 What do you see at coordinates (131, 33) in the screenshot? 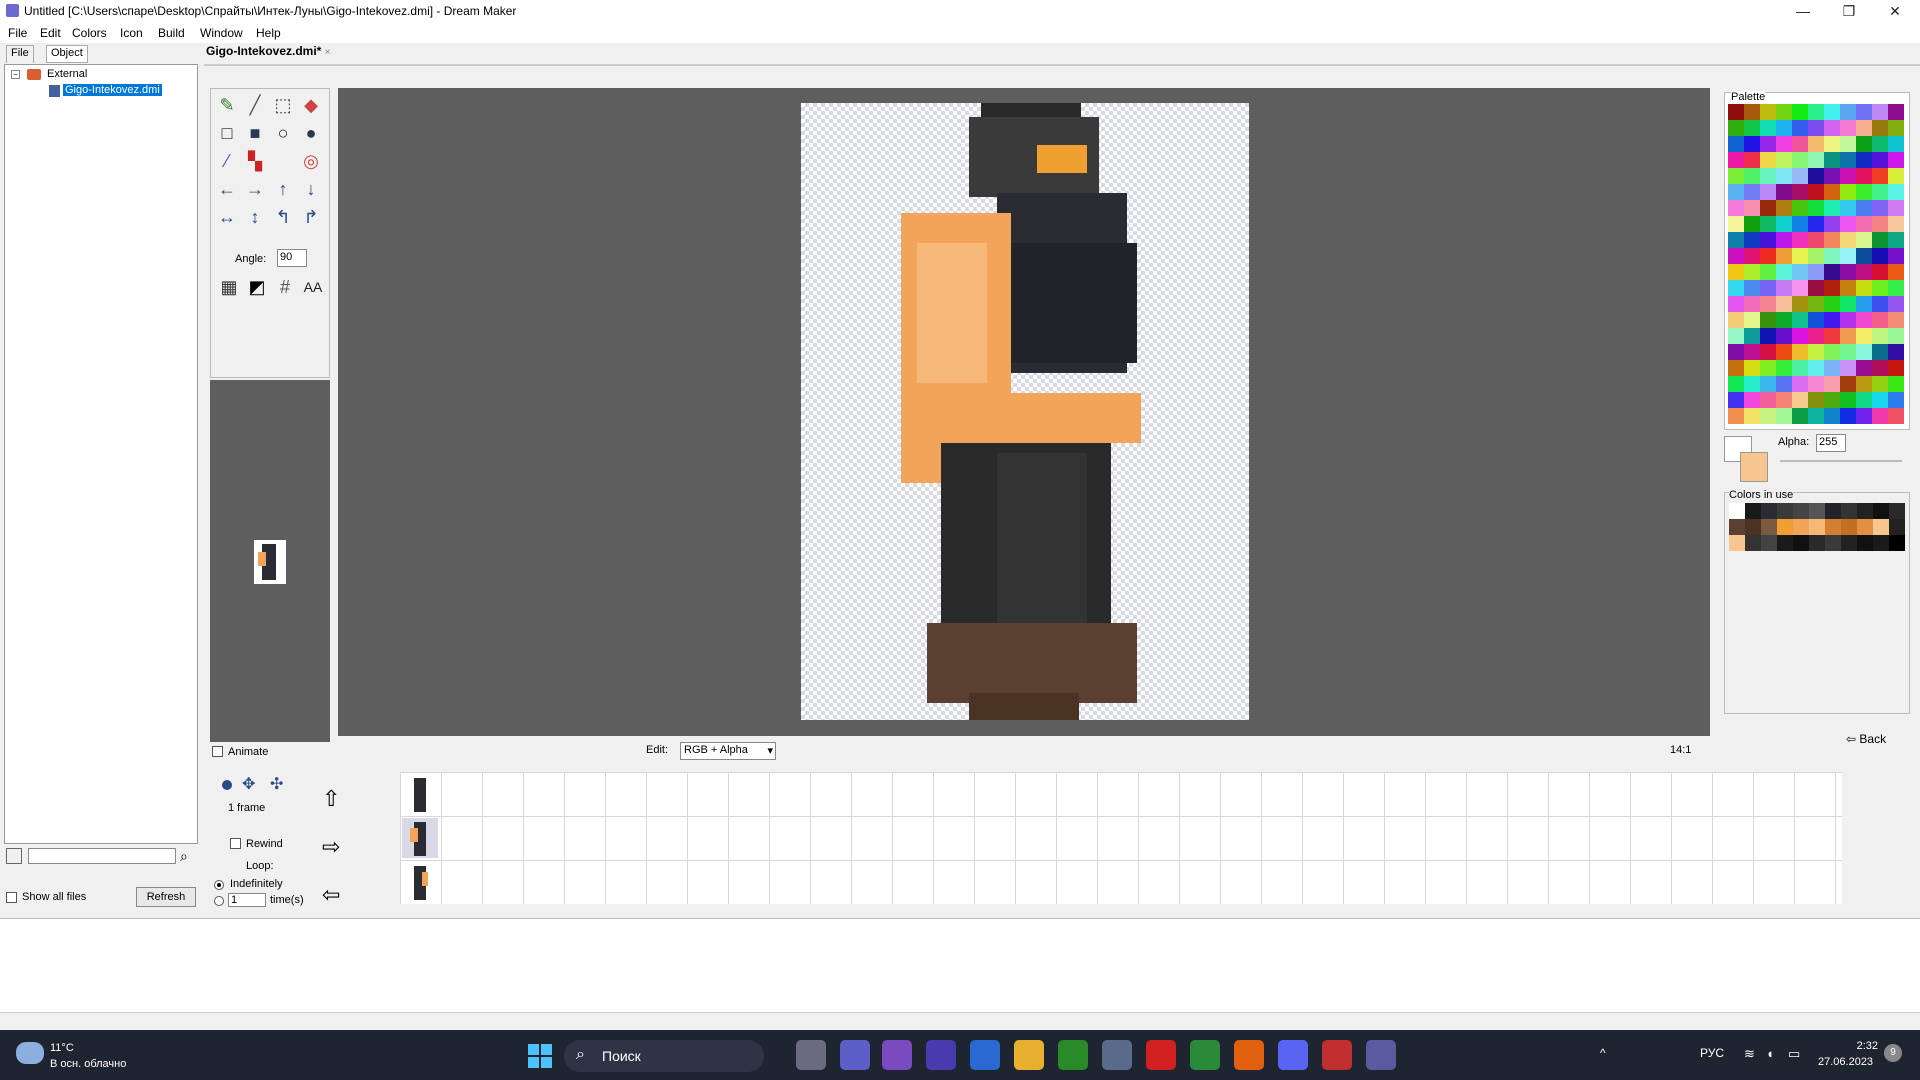
I see `menu-icon: Icon` at bounding box center [131, 33].